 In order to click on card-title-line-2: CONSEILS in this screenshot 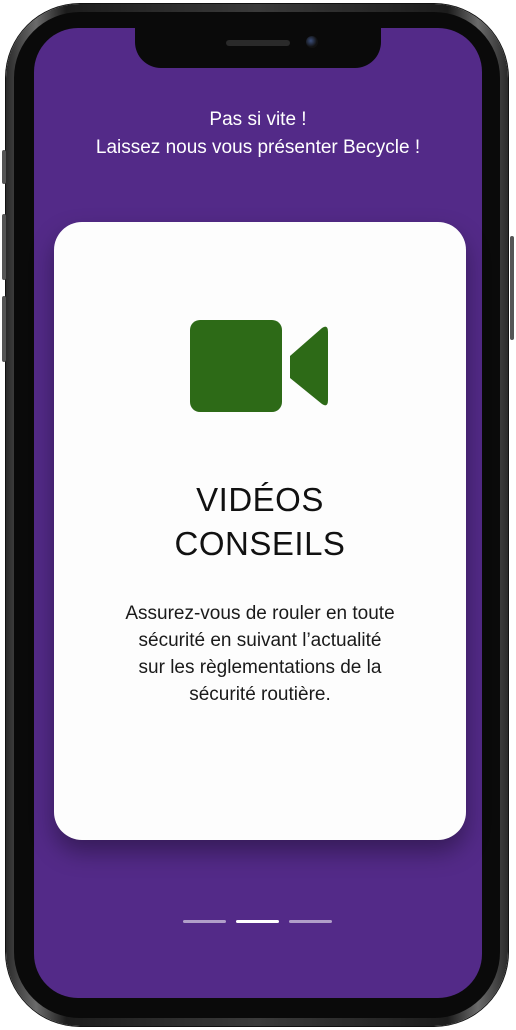, I will do `click(260, 543)`.